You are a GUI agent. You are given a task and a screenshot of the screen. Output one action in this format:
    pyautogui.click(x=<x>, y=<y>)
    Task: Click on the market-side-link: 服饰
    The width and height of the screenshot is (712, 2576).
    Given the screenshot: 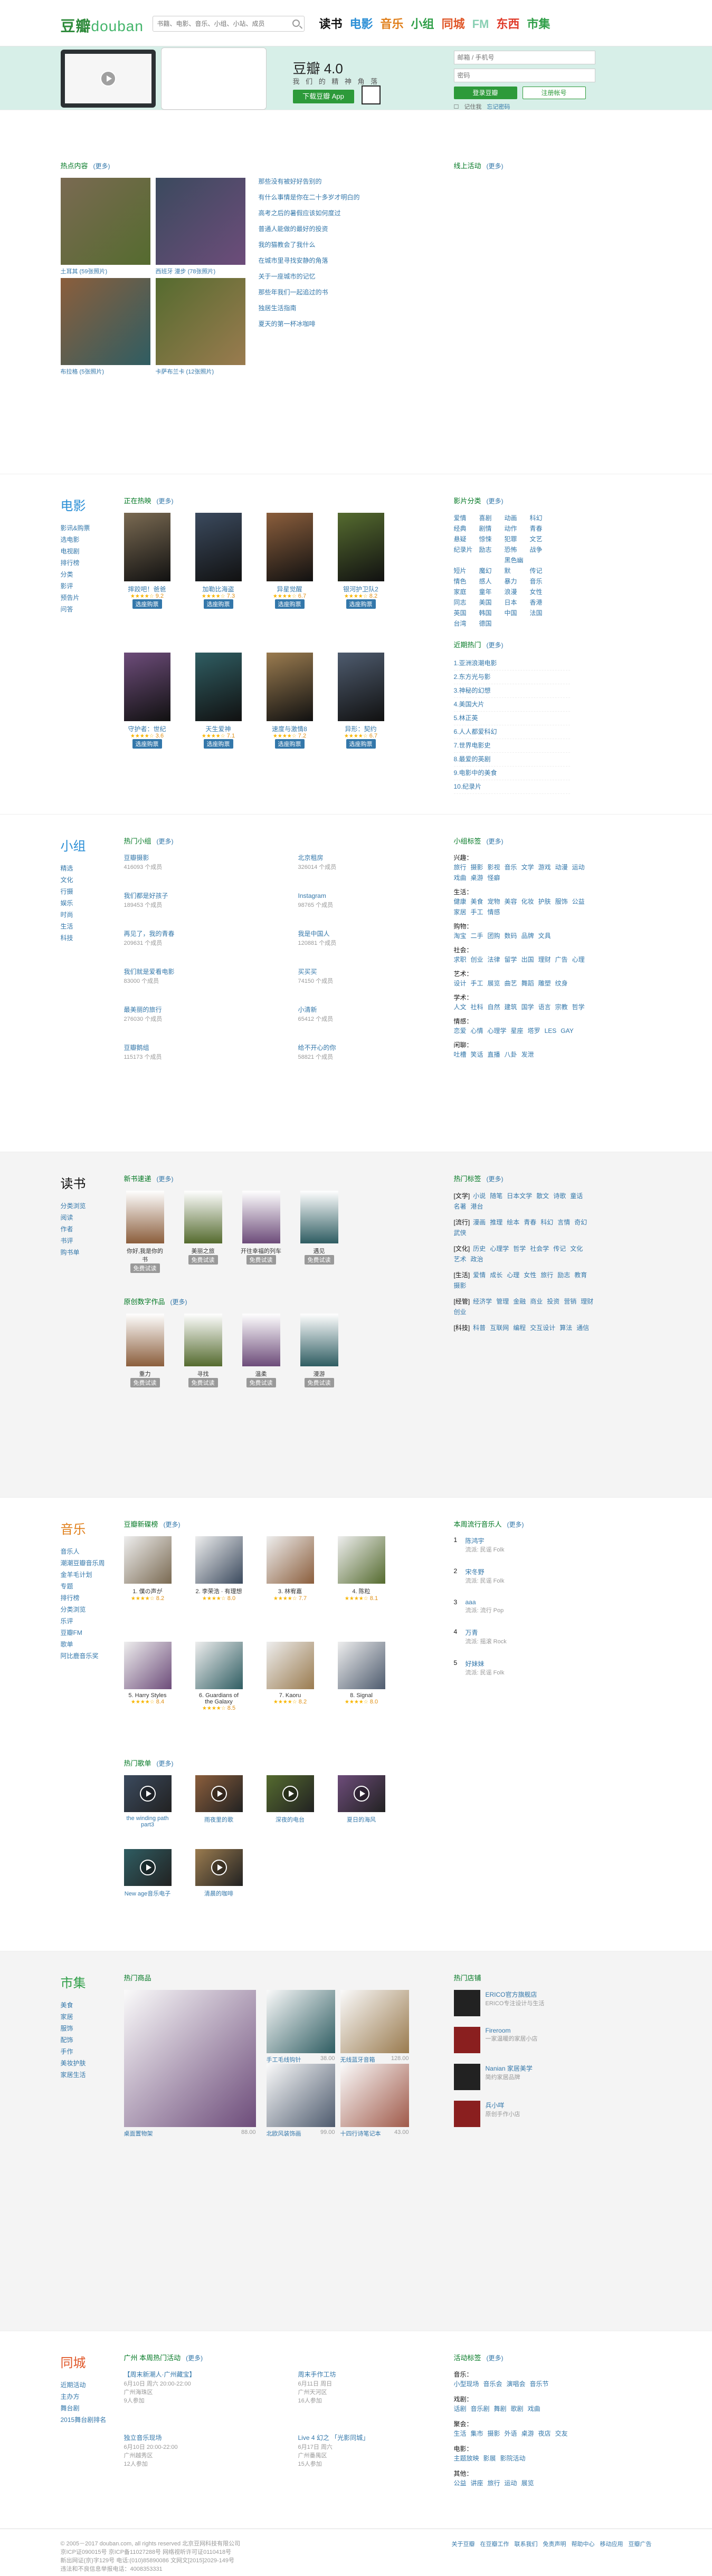 What is the action you would take?
    pyautogui.click(x=87, y=2028)
    